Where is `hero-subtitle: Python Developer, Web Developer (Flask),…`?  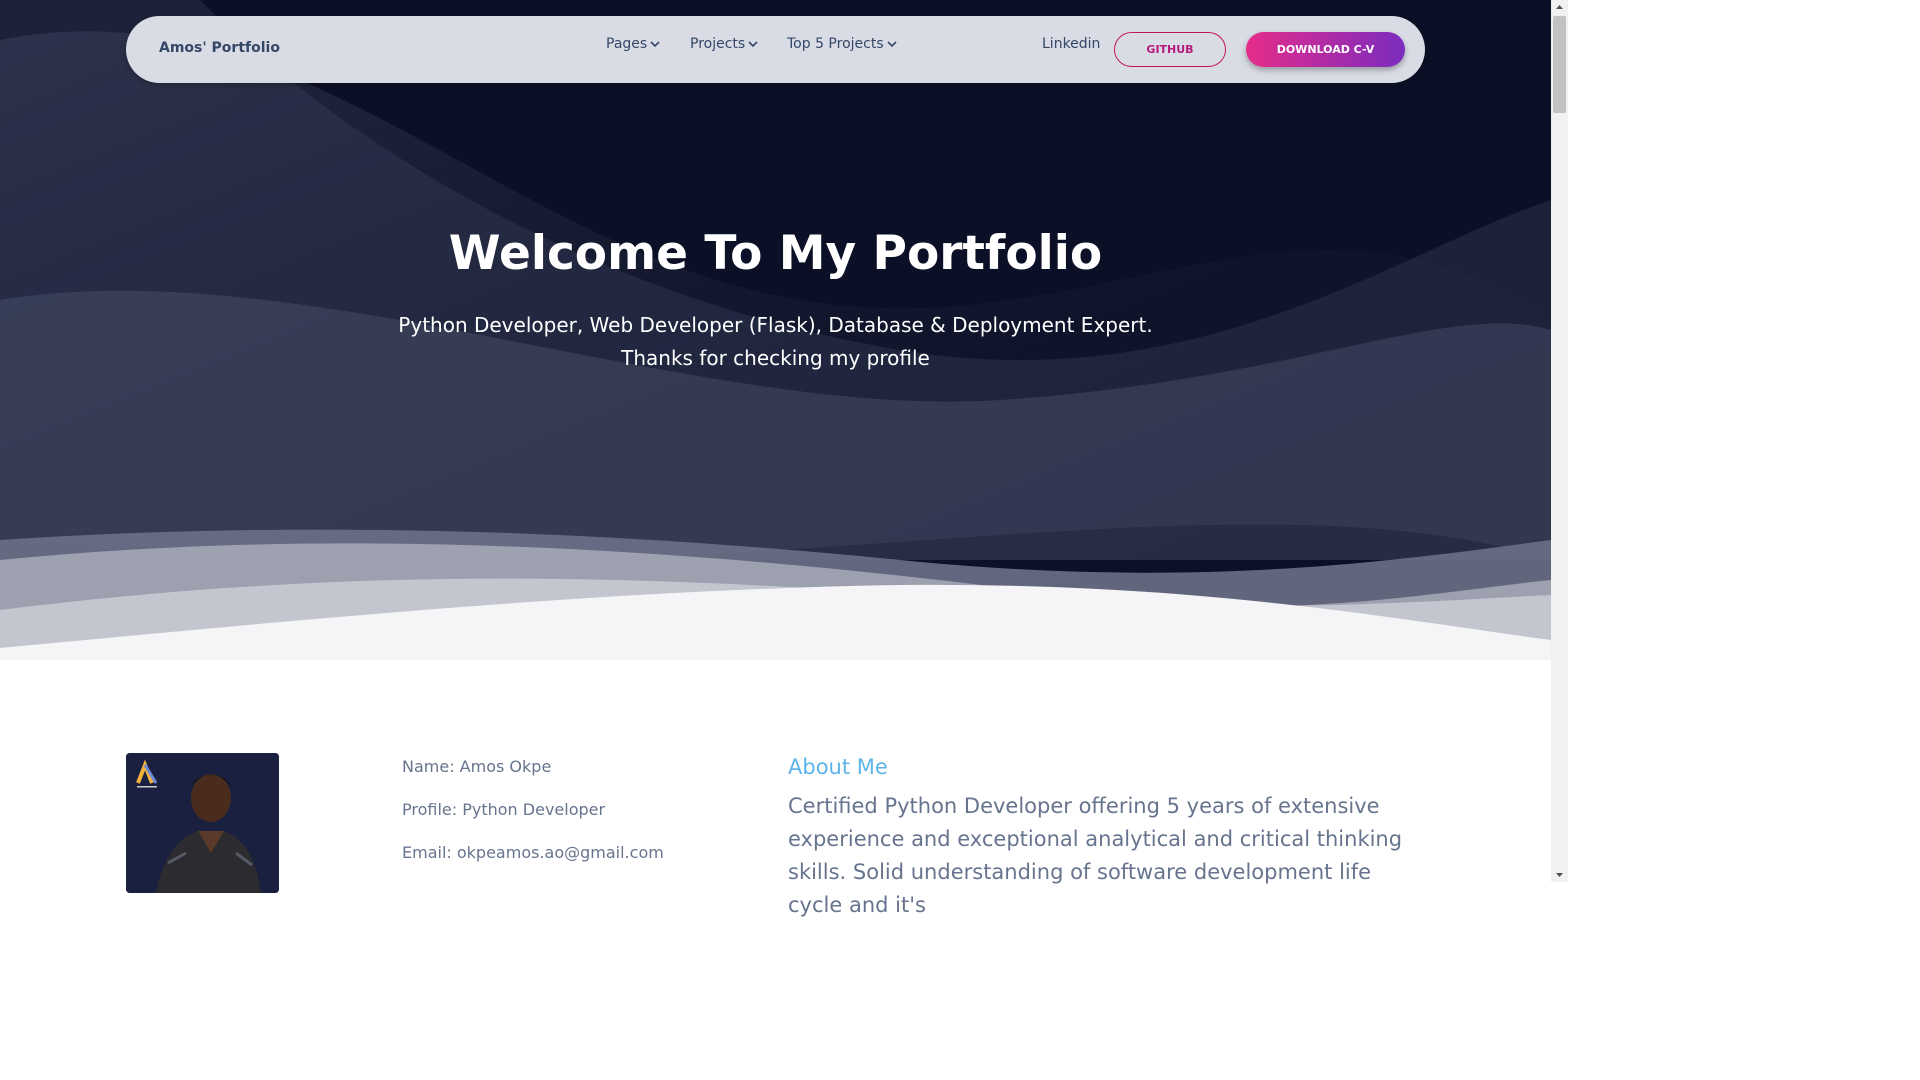 hero-subtitle: Python Developer, Web Developer (Flask),… is located at coordinates (775, 342).